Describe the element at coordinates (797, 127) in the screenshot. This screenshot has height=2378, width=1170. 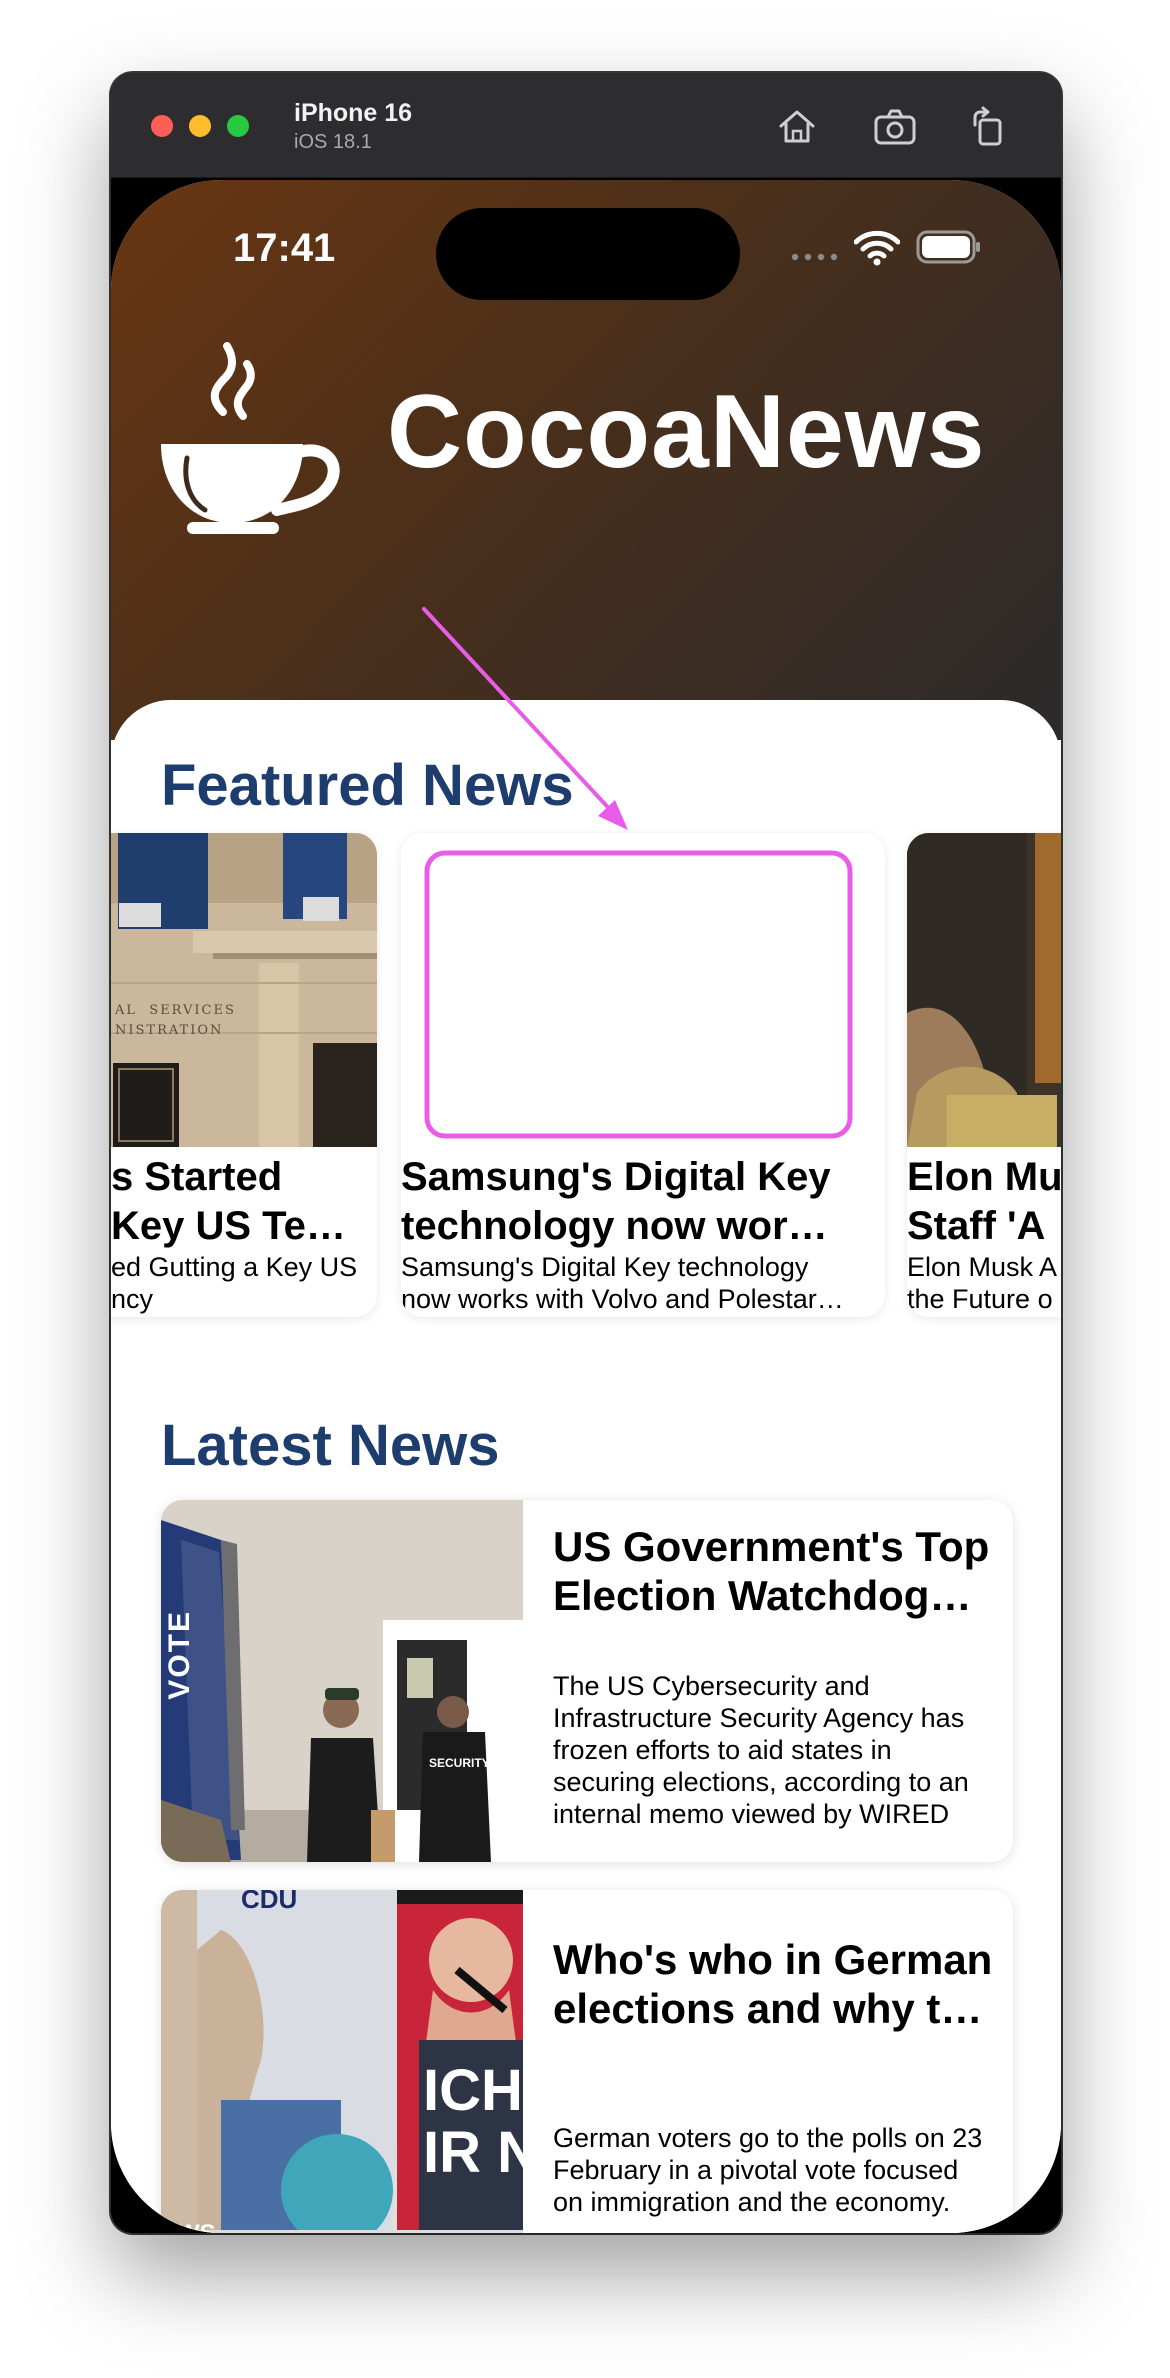
I see `home-icon` at that location.